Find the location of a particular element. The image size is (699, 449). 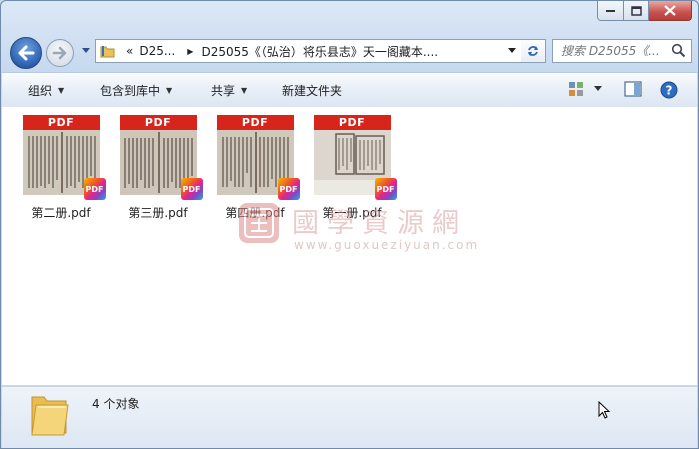

new-folder-label: 新建文件夹 is located at coordinates (312, 91).